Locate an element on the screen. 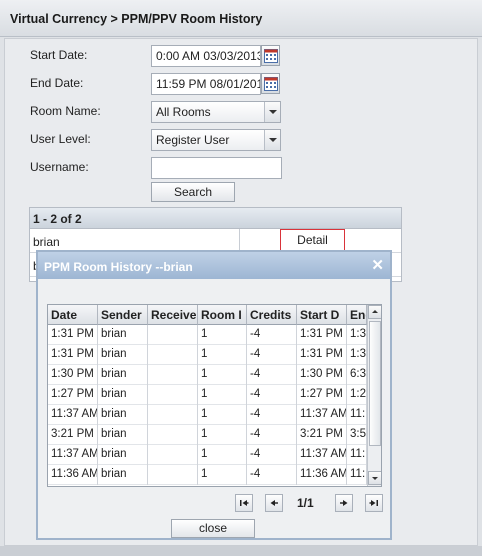  bottom-strip is located at coordinates (241, 551).